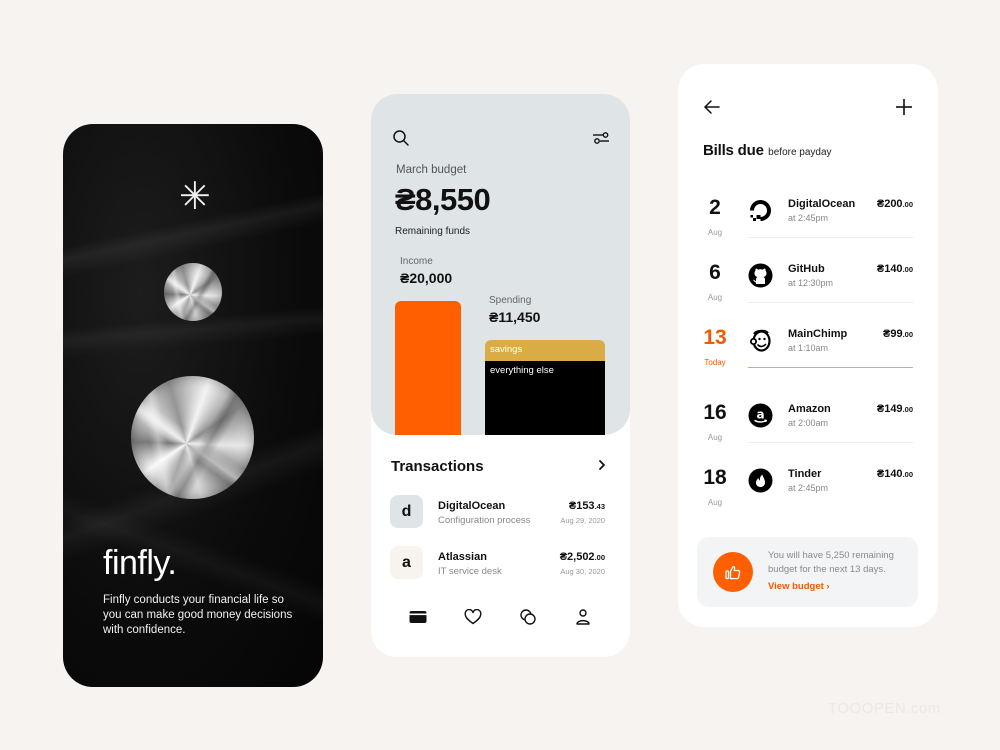  What do you see at coordinates (715, 272) in the screenshot?
I see `bill-day: 6` at bounding box center [715, 272].